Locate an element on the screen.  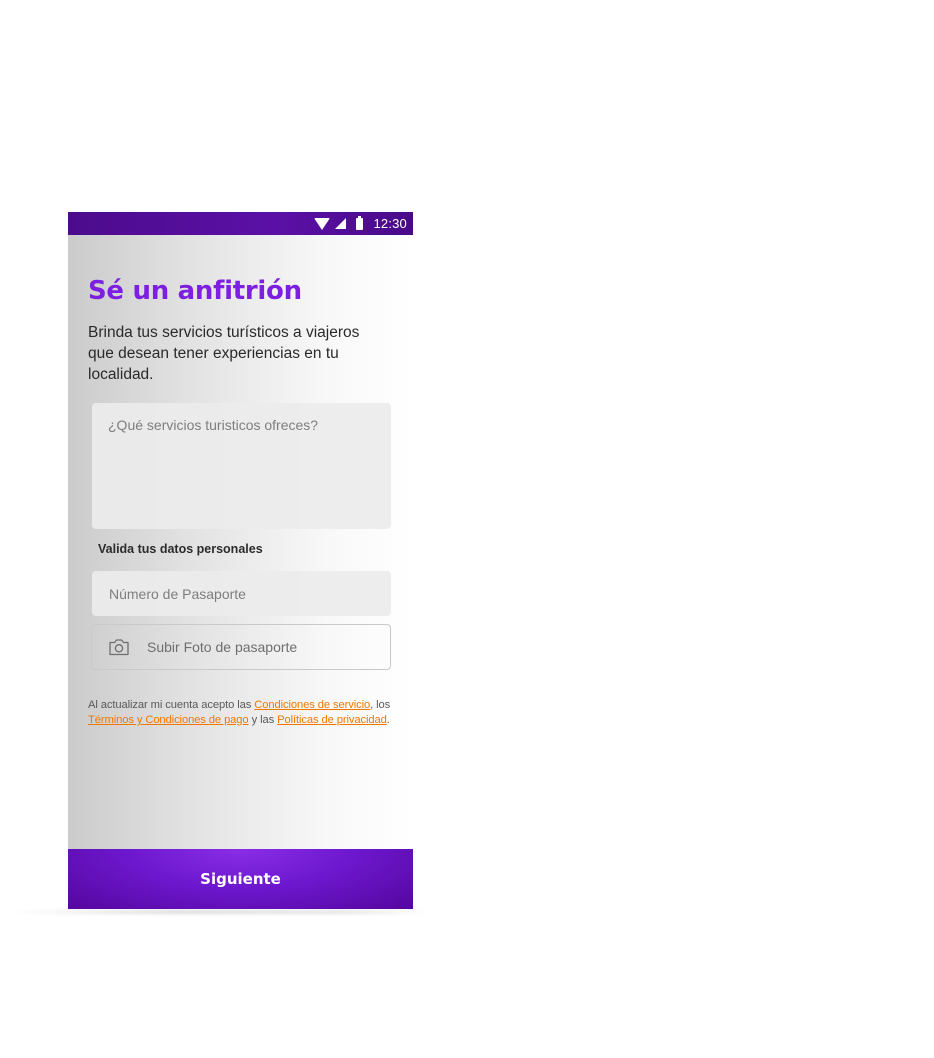
next-button-label: Siguiente is located at coordinates (240, 879).